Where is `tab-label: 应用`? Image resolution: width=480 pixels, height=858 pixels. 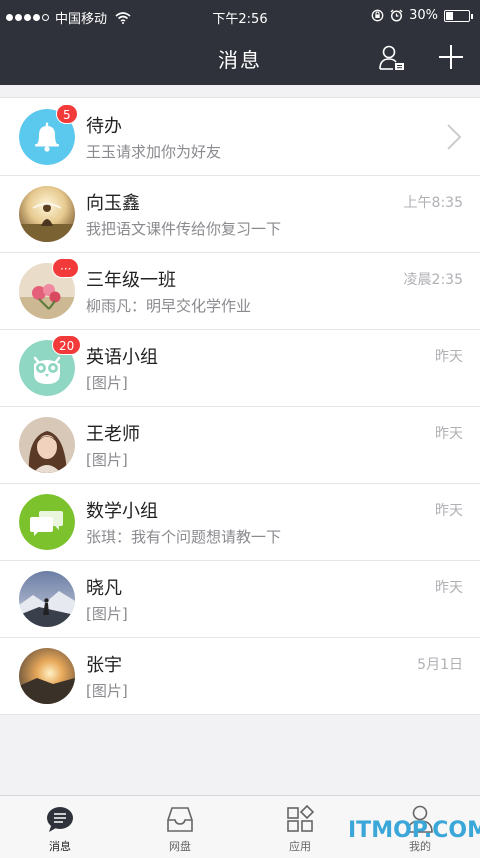 tab-label: 应用 is located at coordinates (300, 846).